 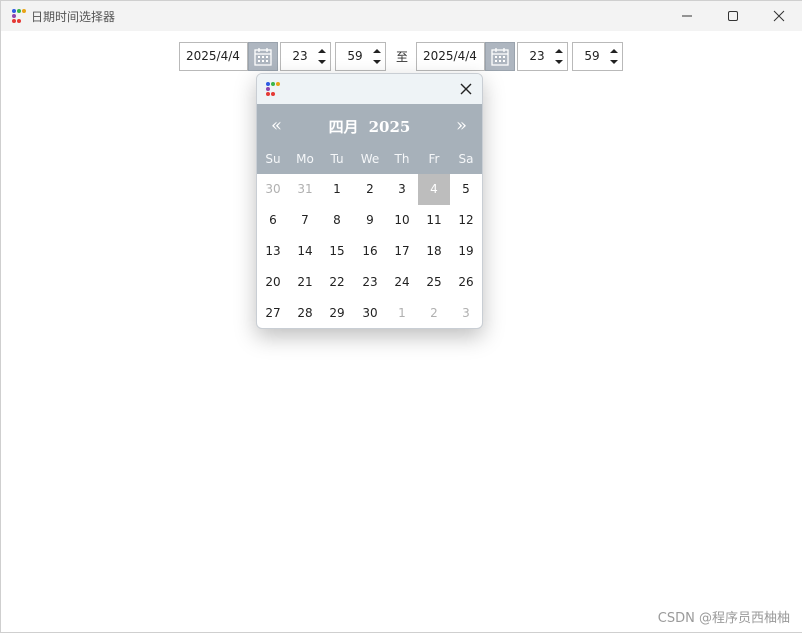 I want to click on close-button, so click(x=779, y=16).